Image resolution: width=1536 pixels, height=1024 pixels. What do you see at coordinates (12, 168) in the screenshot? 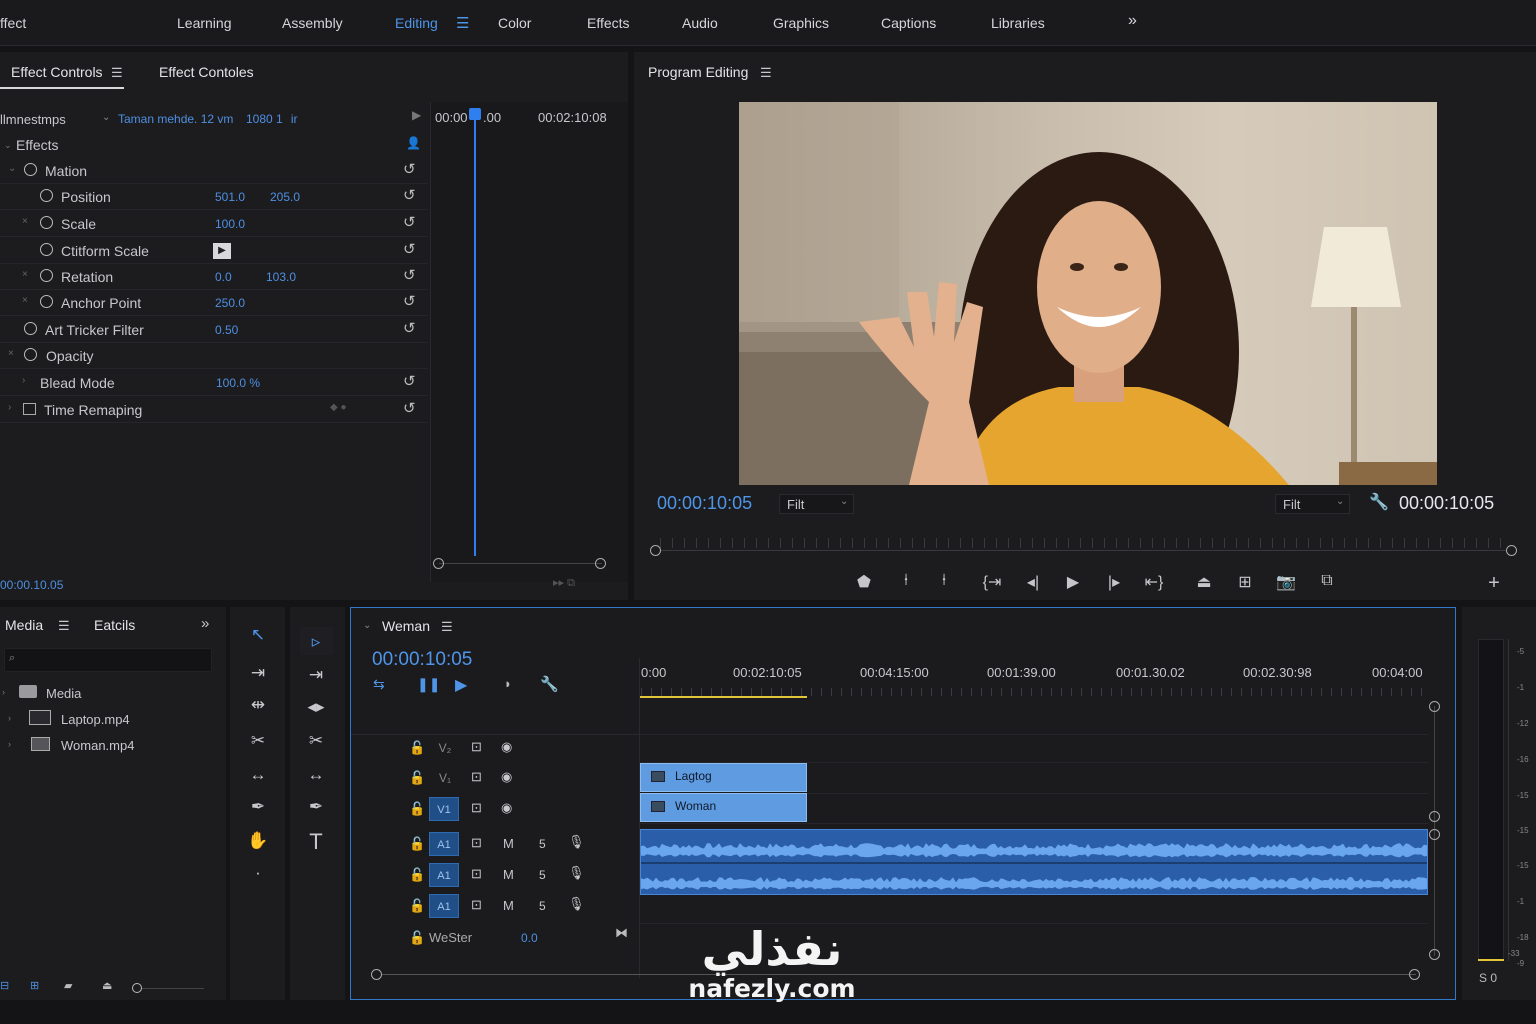
I see `twirl-icon: ⌄` at bounding box center [12, 168].